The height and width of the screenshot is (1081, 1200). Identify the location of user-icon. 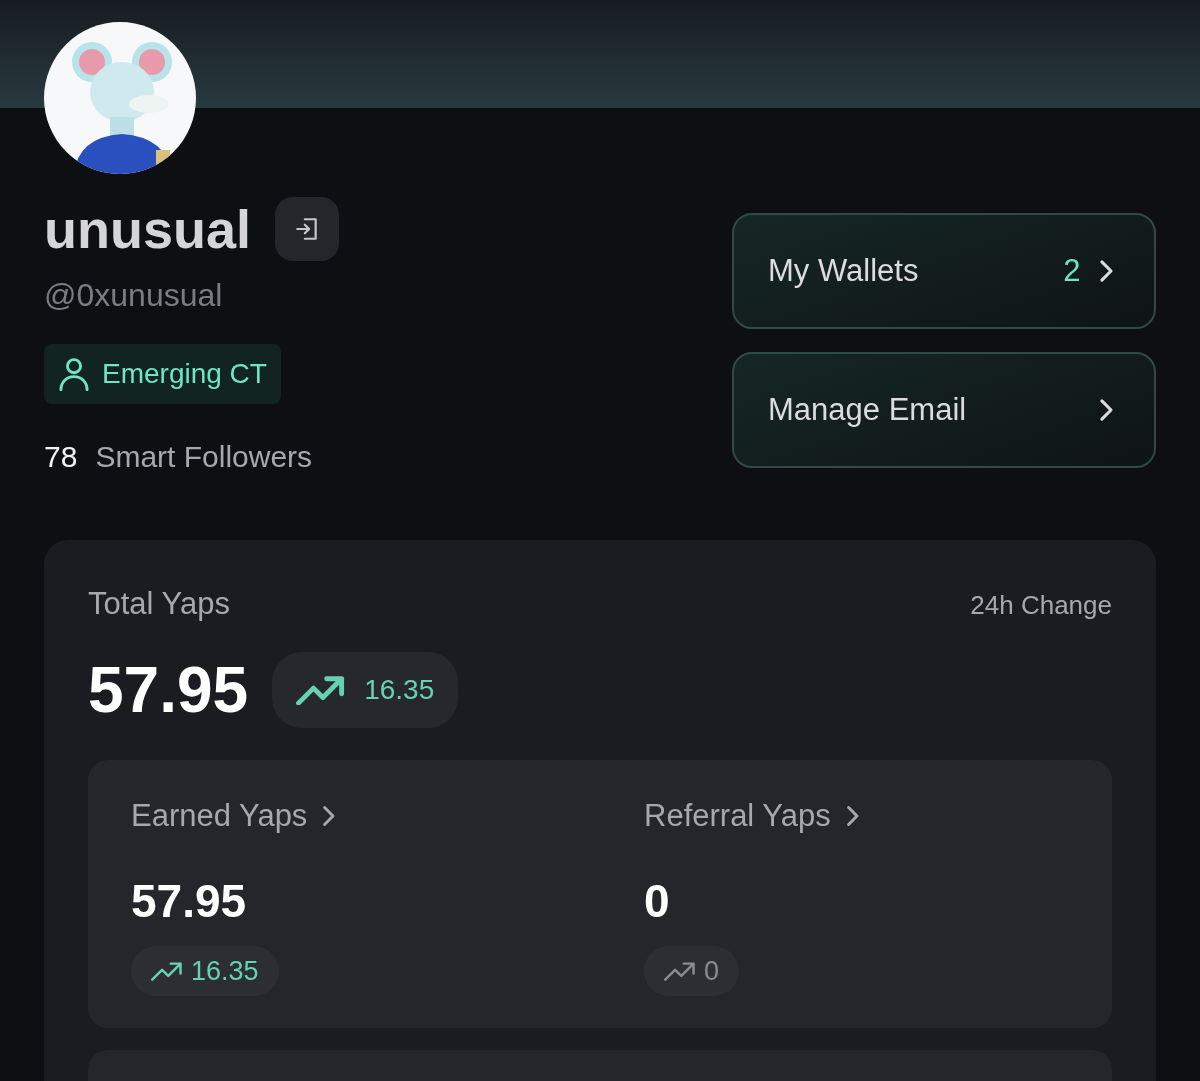
(74, 374).